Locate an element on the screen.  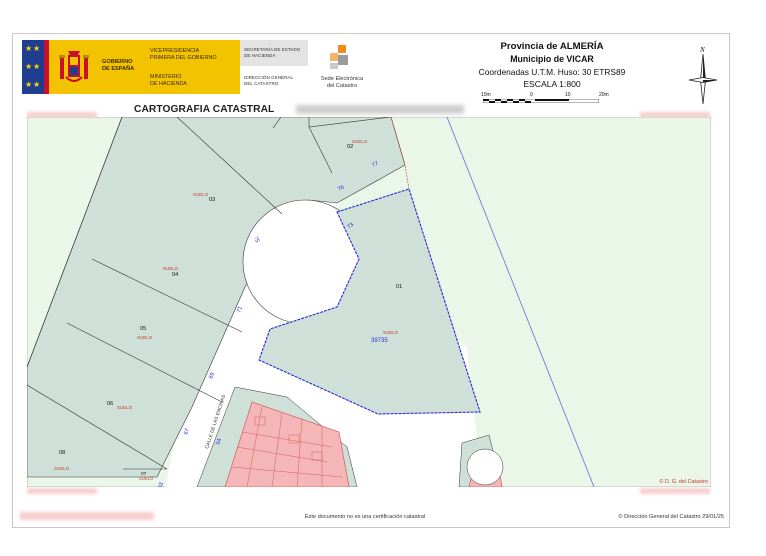
flag-stripe is located at coordinates (46, 67).